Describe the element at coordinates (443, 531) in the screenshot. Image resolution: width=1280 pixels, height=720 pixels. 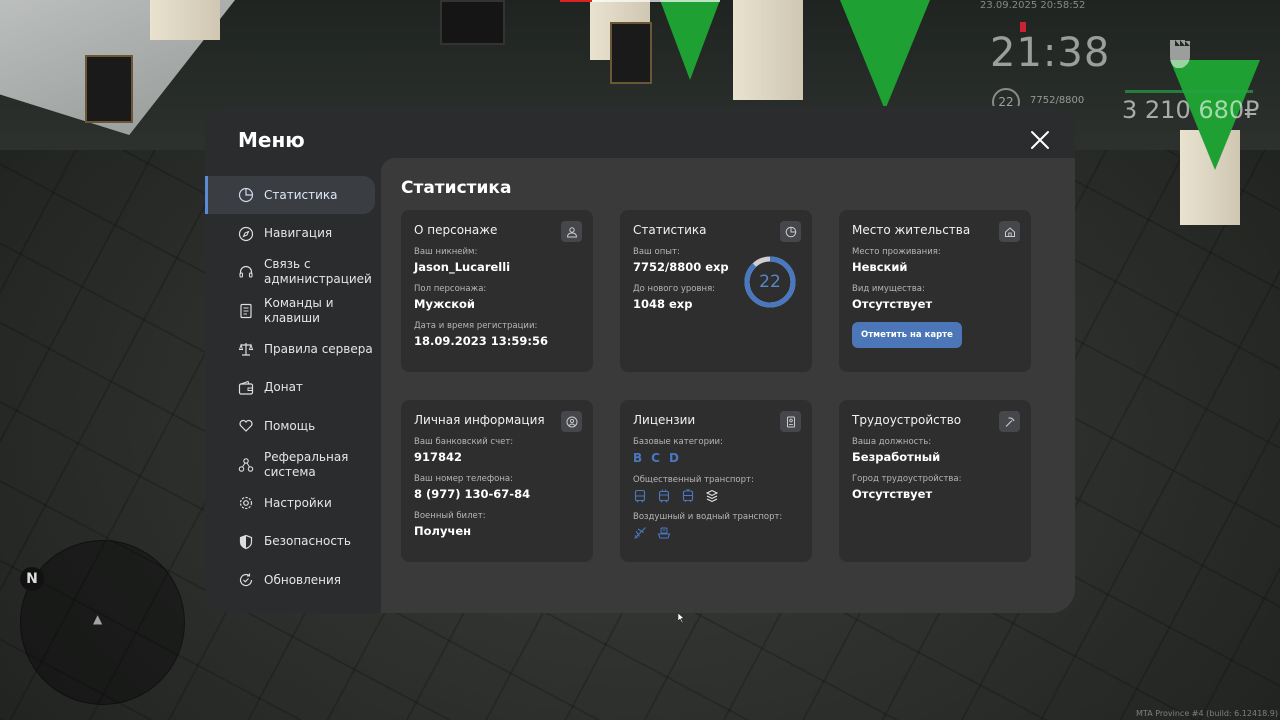
I see `military-id-value: Получен` at that location.